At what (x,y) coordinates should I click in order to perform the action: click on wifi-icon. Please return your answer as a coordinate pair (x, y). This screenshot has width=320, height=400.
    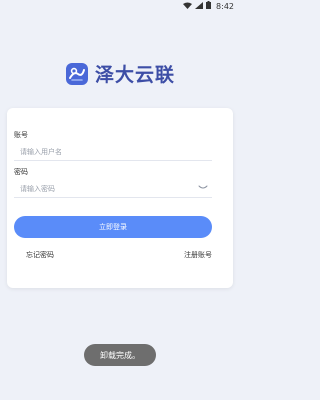
    Looking at the image, I should click on (188, 6).